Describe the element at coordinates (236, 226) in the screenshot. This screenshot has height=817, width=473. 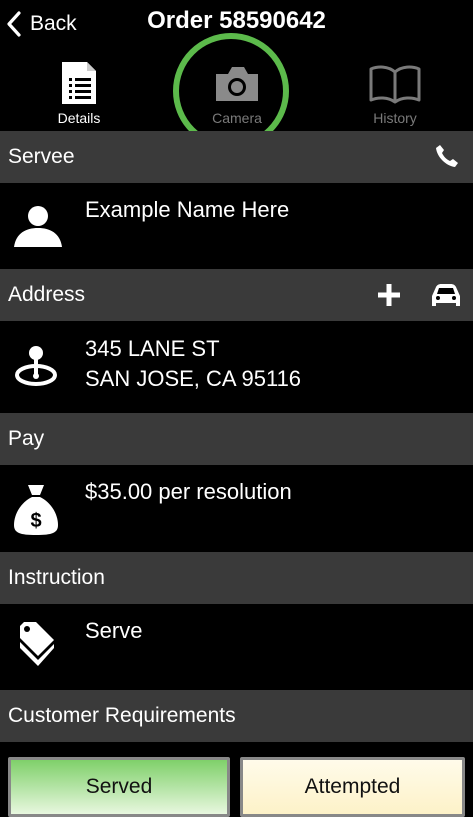
I see `servee-row: Example Name Here` at that location.